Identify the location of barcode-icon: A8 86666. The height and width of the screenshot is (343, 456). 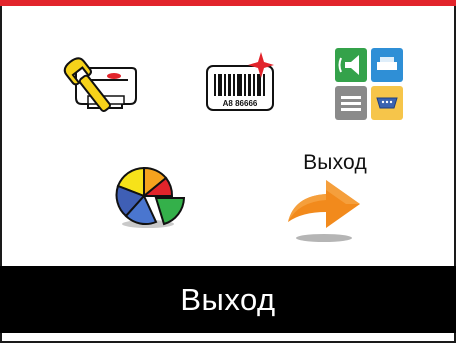
(240, 81).